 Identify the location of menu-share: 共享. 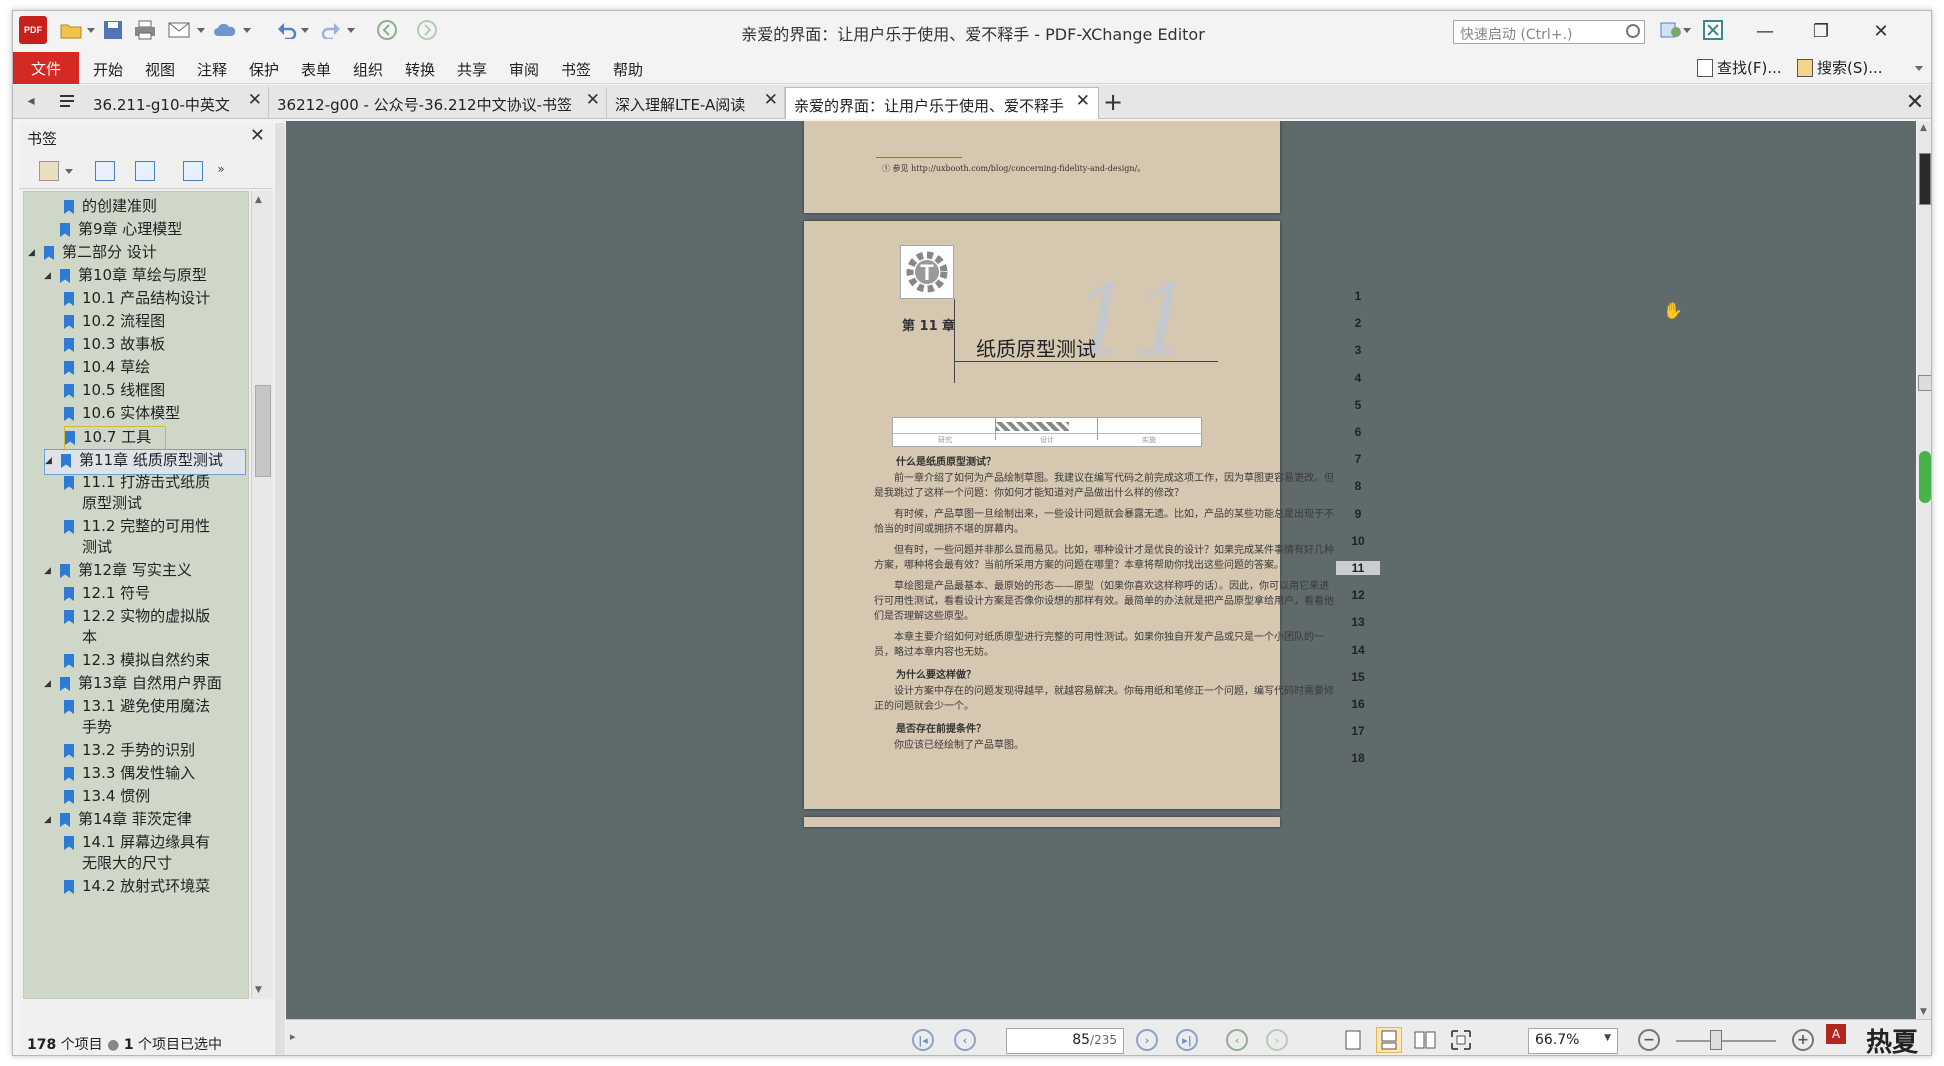
(472, 69).